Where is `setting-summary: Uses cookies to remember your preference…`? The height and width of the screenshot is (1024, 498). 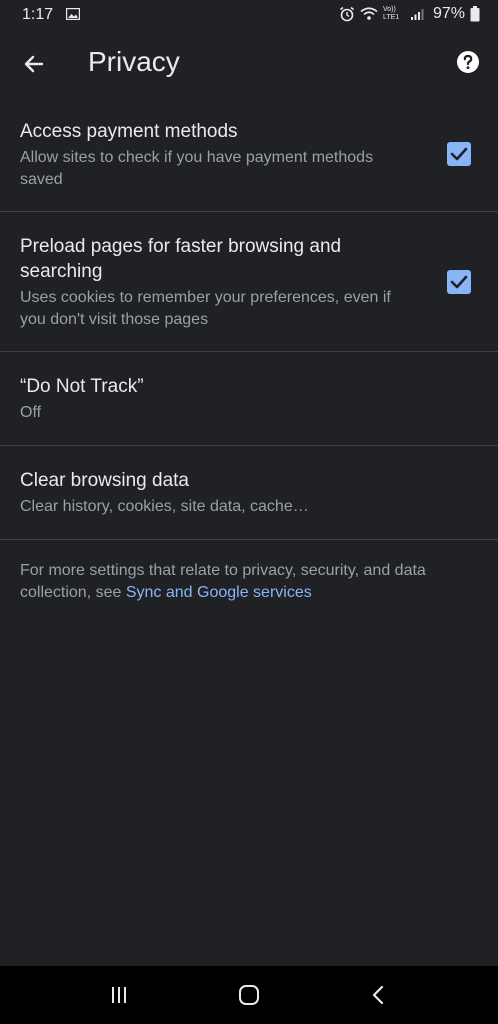 setting-summary: Uses cookies to remember your preference… is located at coordinates (205, 308).